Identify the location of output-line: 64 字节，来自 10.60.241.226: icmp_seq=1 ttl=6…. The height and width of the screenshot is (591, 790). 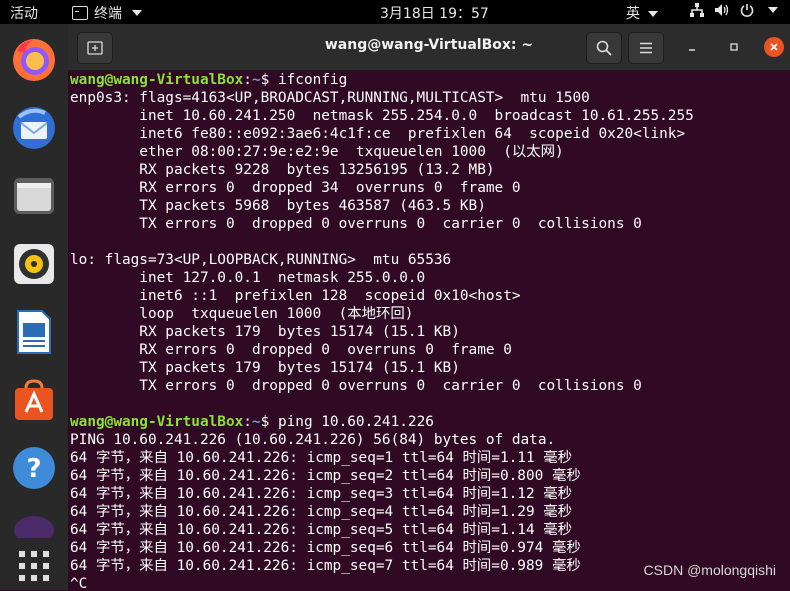
(321, 458).